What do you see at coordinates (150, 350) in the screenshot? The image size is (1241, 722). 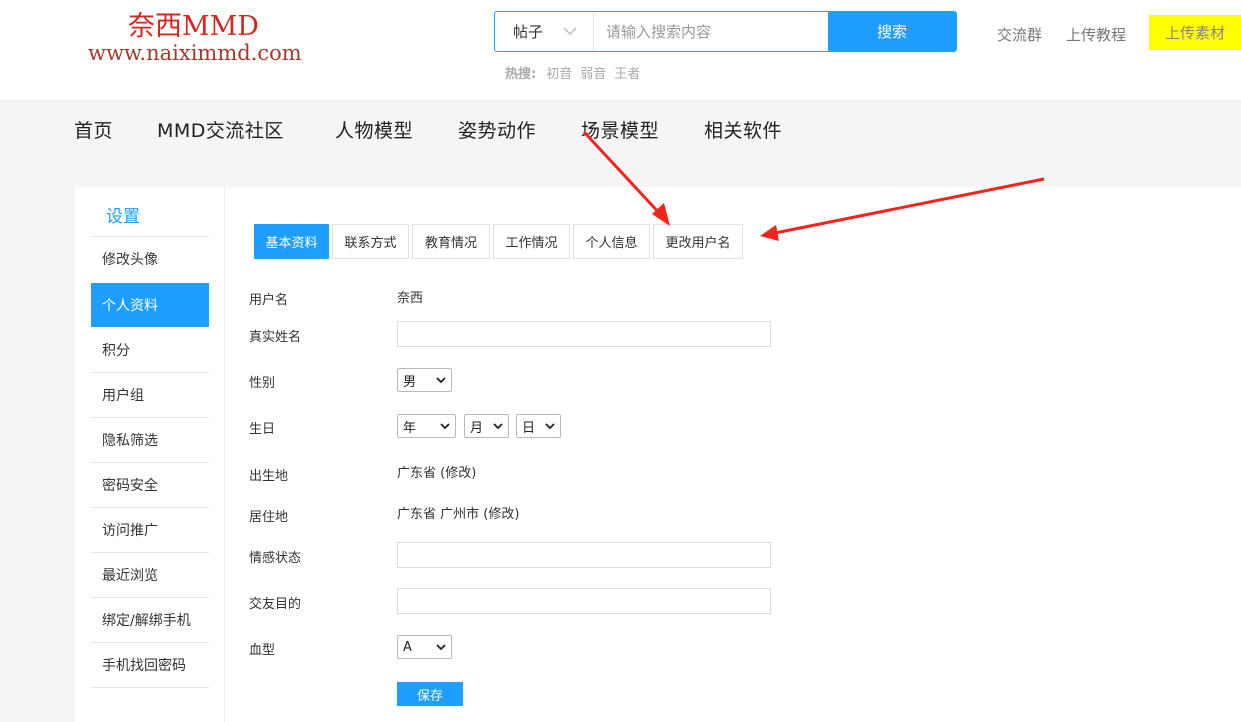 I see `sidebar-item-credits: 积分` at bounding box center [150, 350].